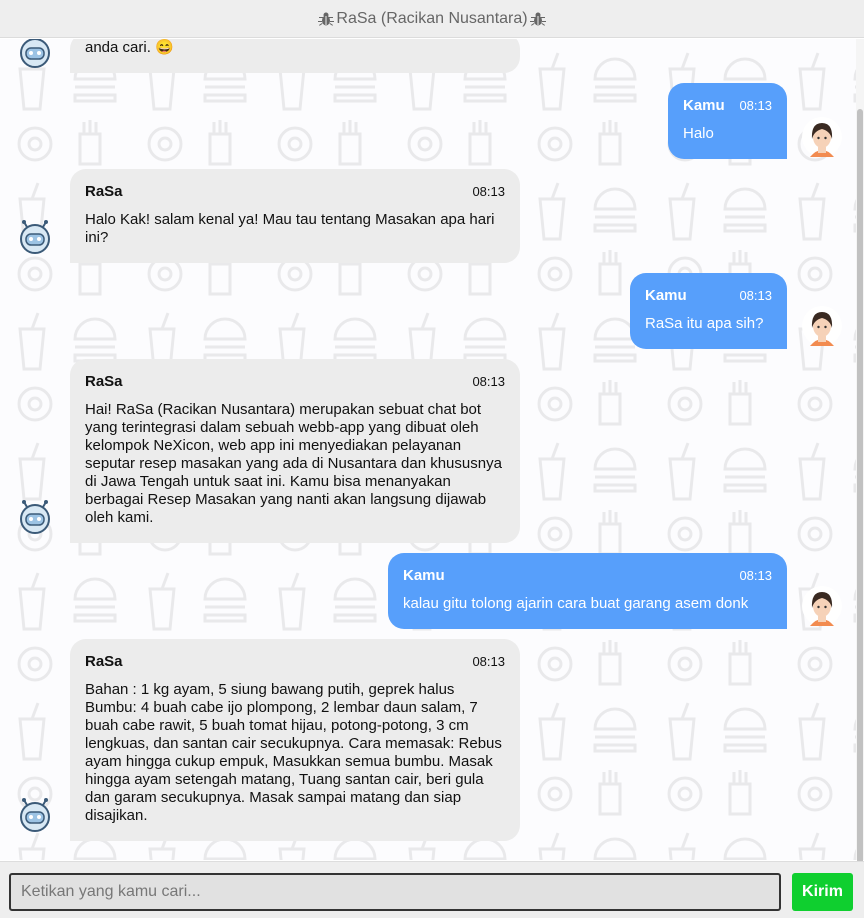 This screenshot has height=918, width=864. What do you see at coordinates (727, 121) in the screenshot?
I see `user-message: Kamu 08:13 Halo` at bounding box center [727, 121].